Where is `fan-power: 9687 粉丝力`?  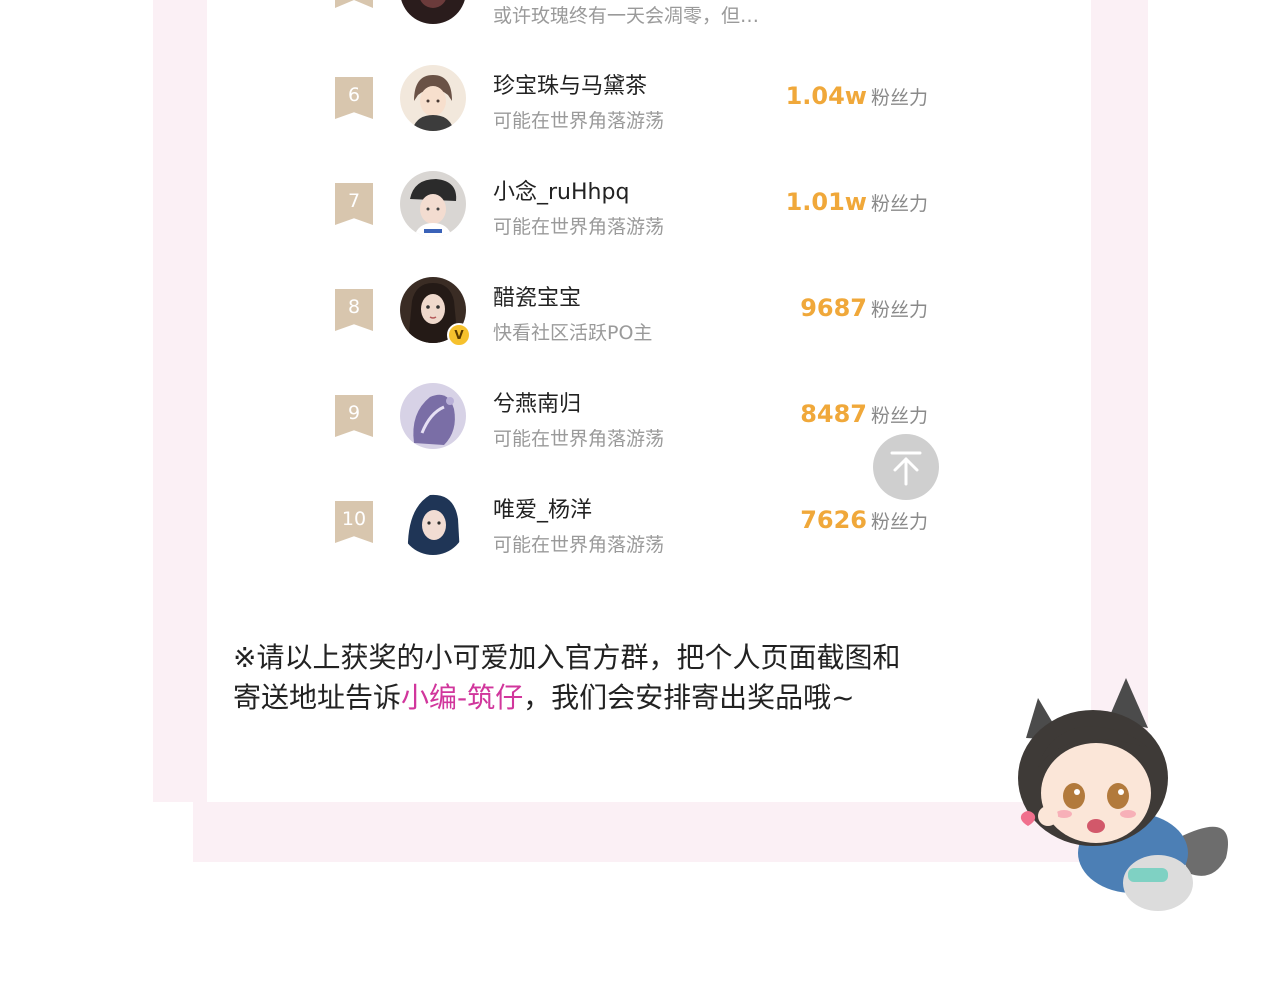
fan-power: 9687 粉丝力 is located at coordinates (864, 308).